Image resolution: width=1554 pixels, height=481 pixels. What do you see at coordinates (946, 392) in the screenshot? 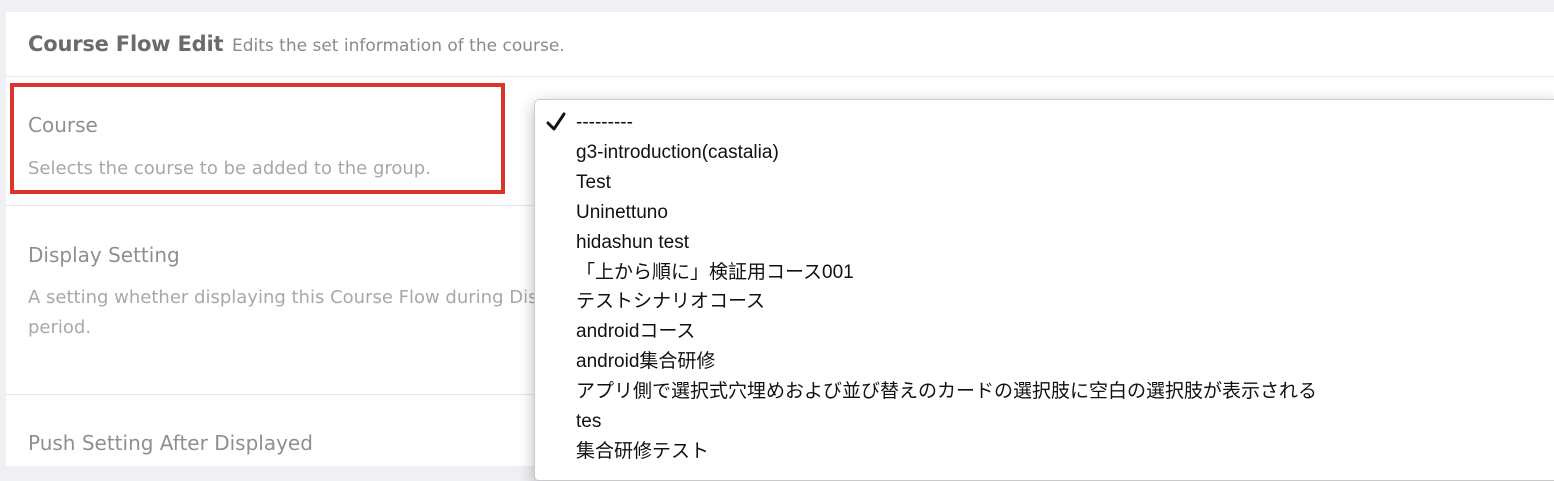
I see `dropdown-option: アプリ側で選択式穴埋めおよび並び替えのカードの選択肢に空白の選択肢が表示される` at bounding box center [946, 392].